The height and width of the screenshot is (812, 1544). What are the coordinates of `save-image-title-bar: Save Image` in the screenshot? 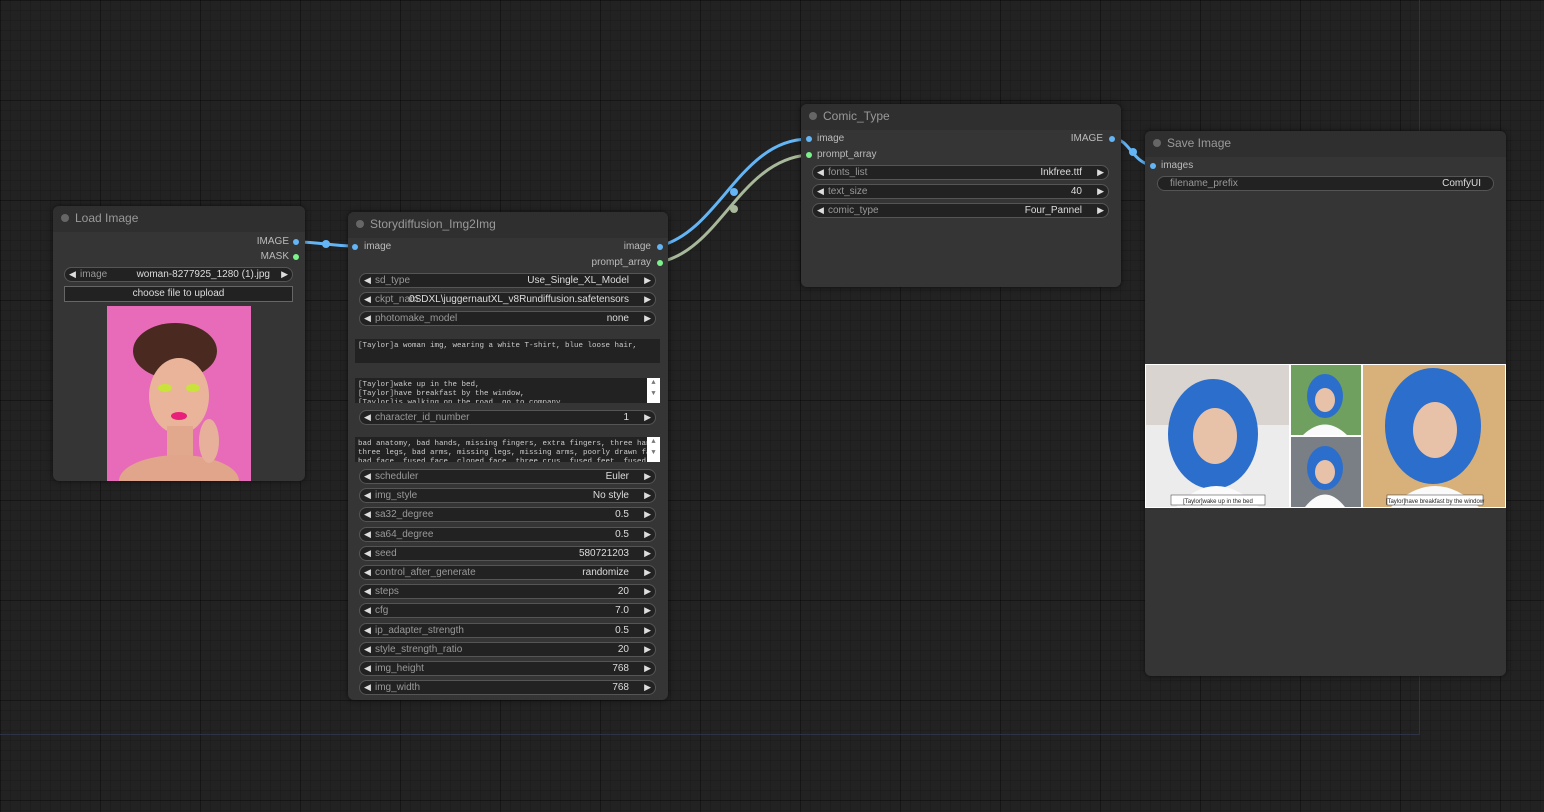 It's located at (1325, 144).